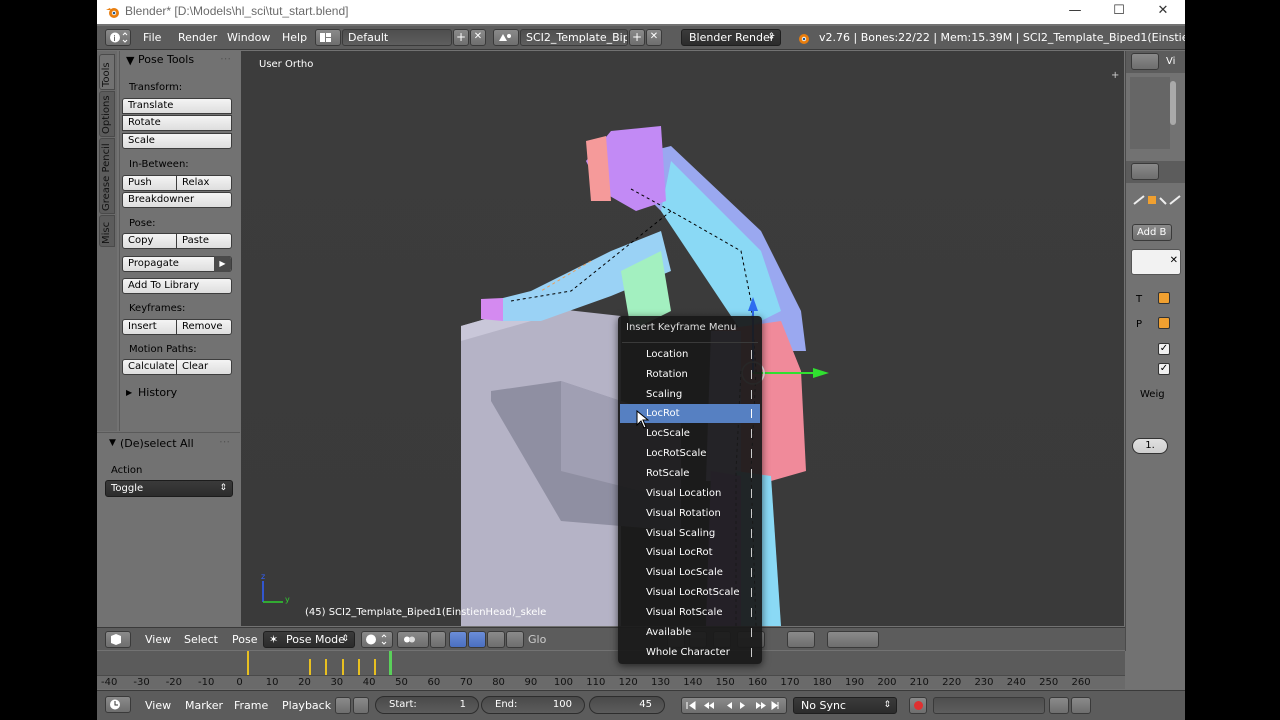 Image resolution: width=1280 pixels, height=720 pixels. I want to click on operator-collapse-icon: ▼, so click(112, 443).